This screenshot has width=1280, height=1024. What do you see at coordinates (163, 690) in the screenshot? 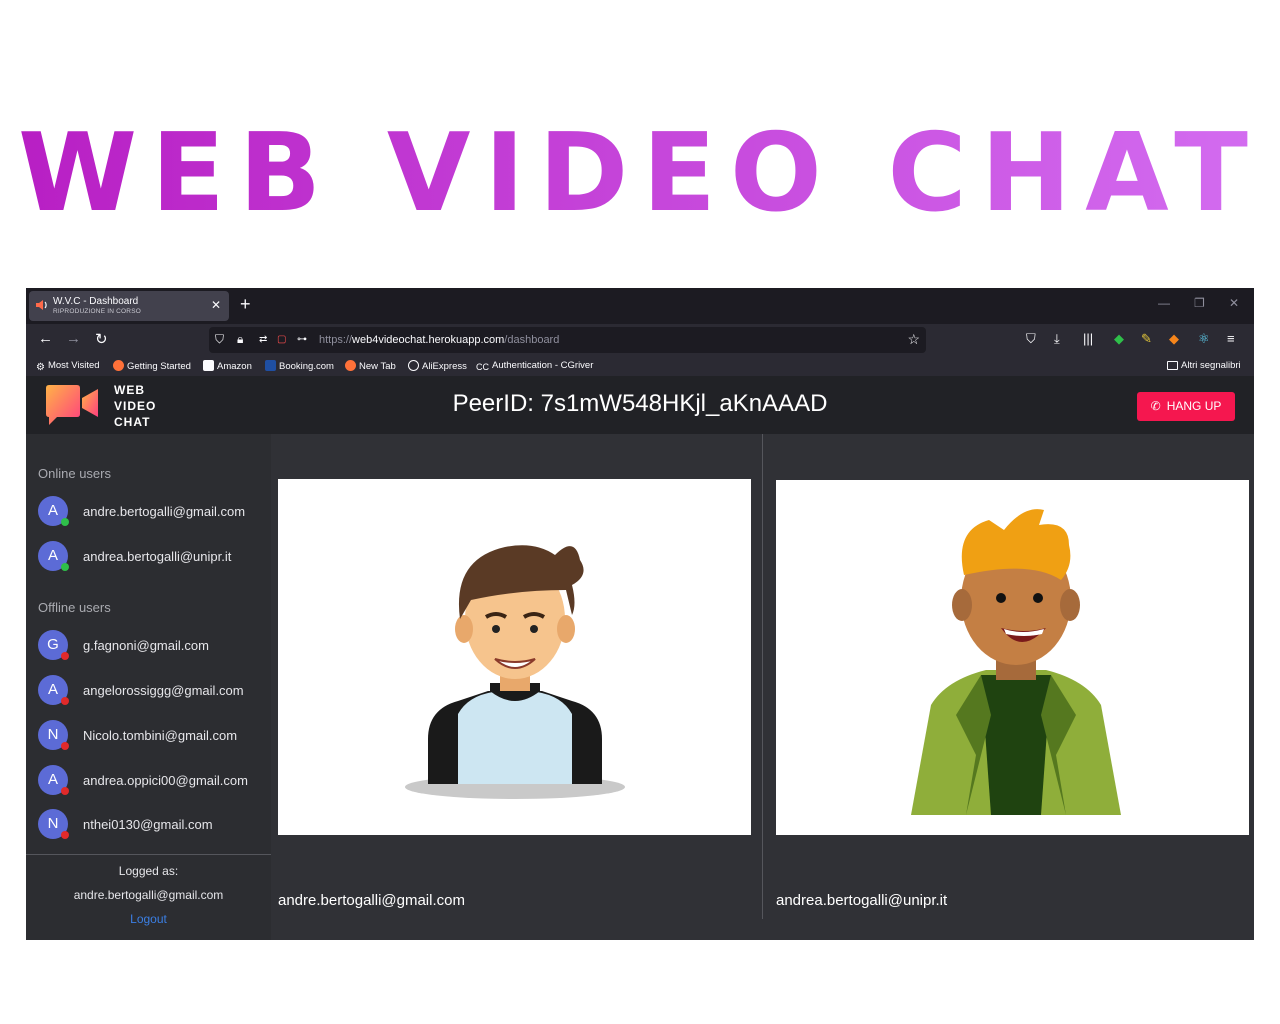
I see `user-email: angelorossiggg@gmail.com` at bounding box center [163, 690].